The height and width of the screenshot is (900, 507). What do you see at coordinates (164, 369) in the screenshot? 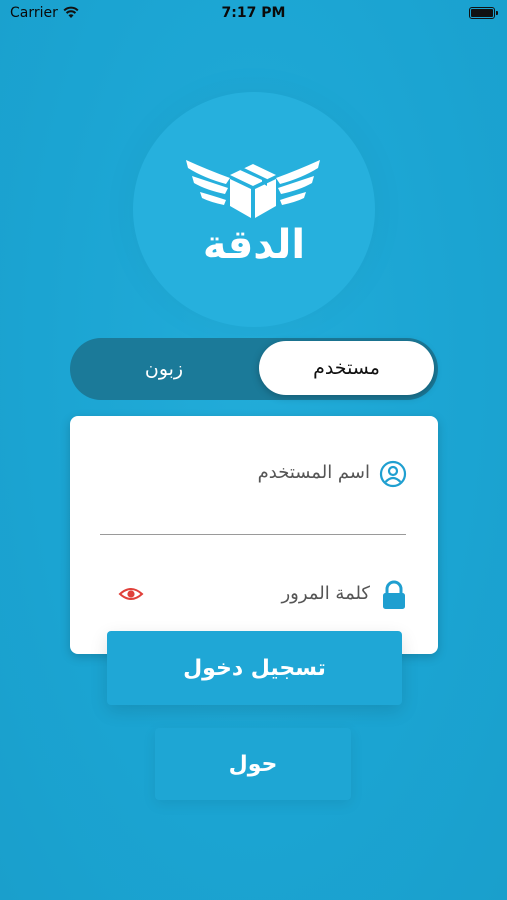
I see `segment-customer: زبون` at bounding box center [164, 369].